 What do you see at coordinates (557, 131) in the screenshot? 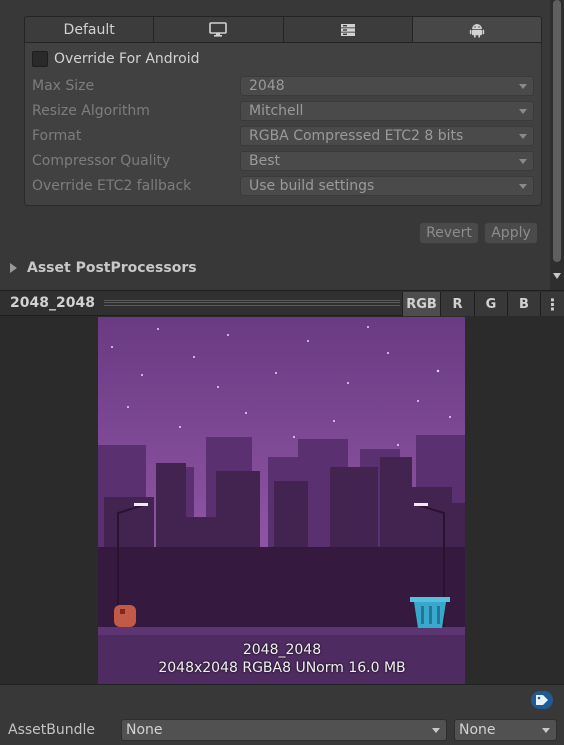
I see `scrollbar-thumb` at bounding box center [557, 131].